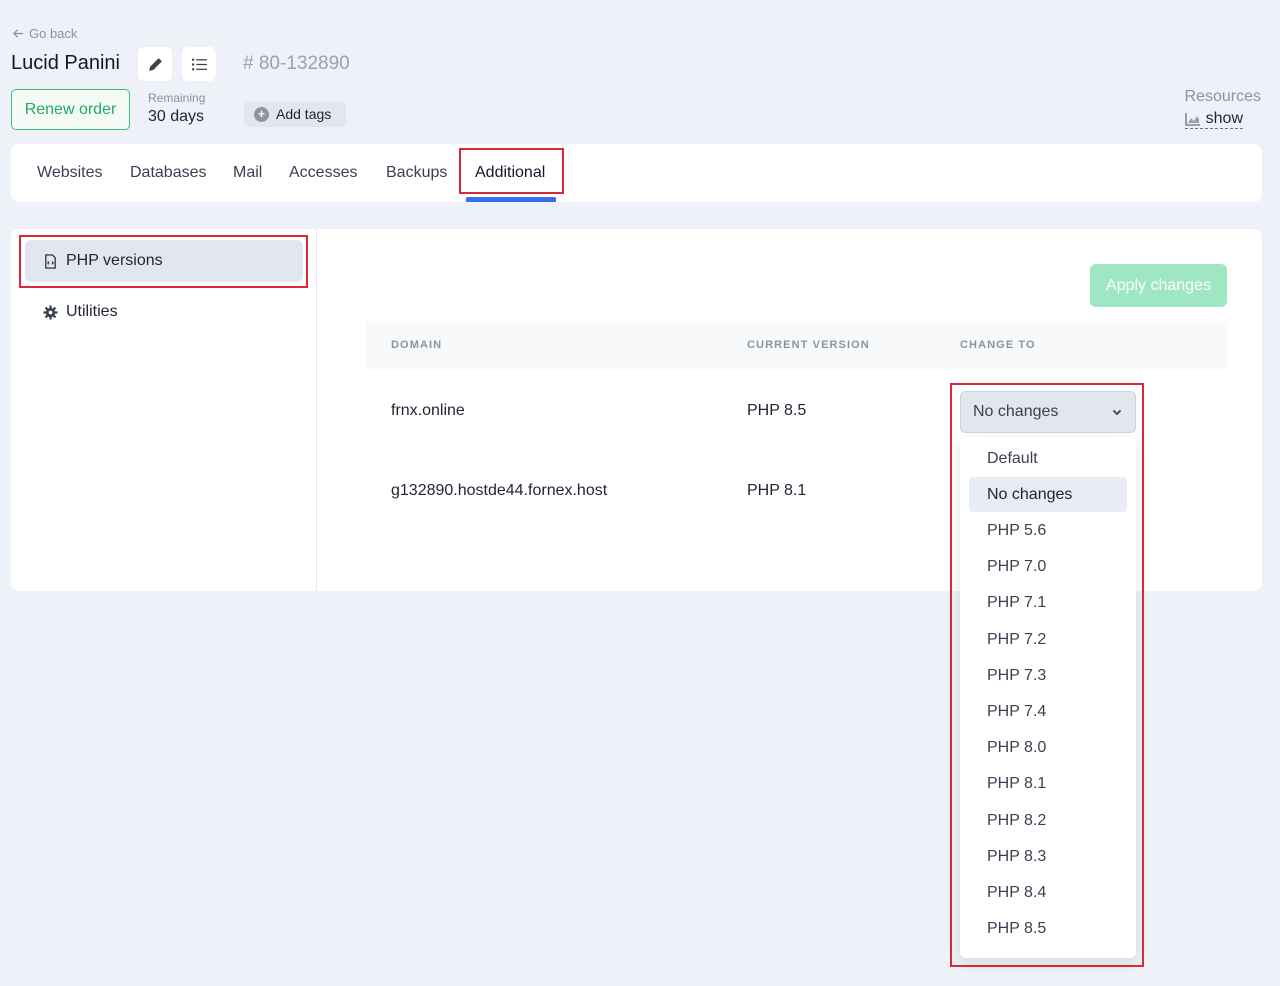 The height and width of the screenshot is (986, 1280). I want to click on resources-show-label: show, so click(1224, 118).